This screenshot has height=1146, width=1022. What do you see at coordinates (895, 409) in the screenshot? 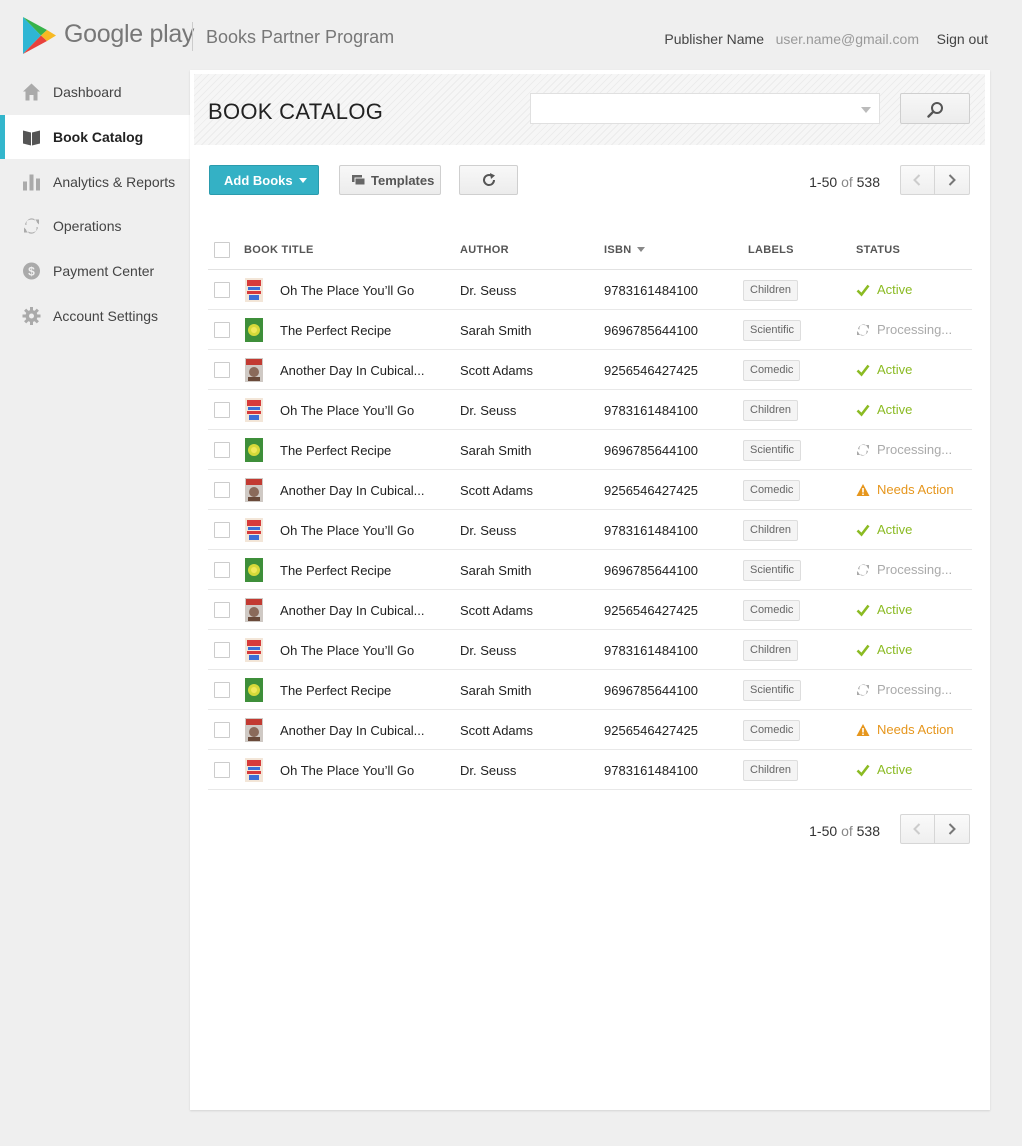
I see `status-text: Active` at bounding box center [895, 409].